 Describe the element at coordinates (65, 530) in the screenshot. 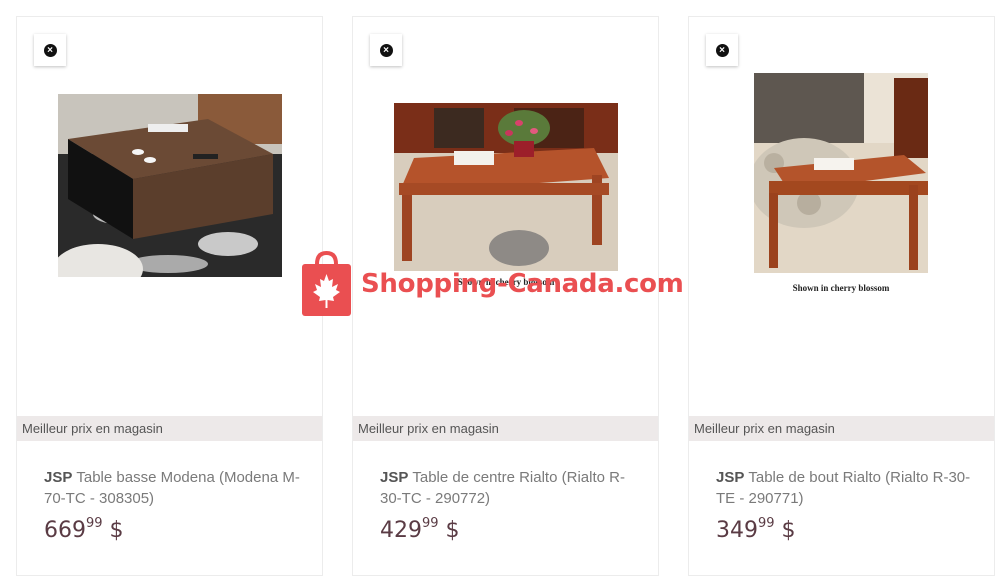

I see `price-whole: 669` at that location.